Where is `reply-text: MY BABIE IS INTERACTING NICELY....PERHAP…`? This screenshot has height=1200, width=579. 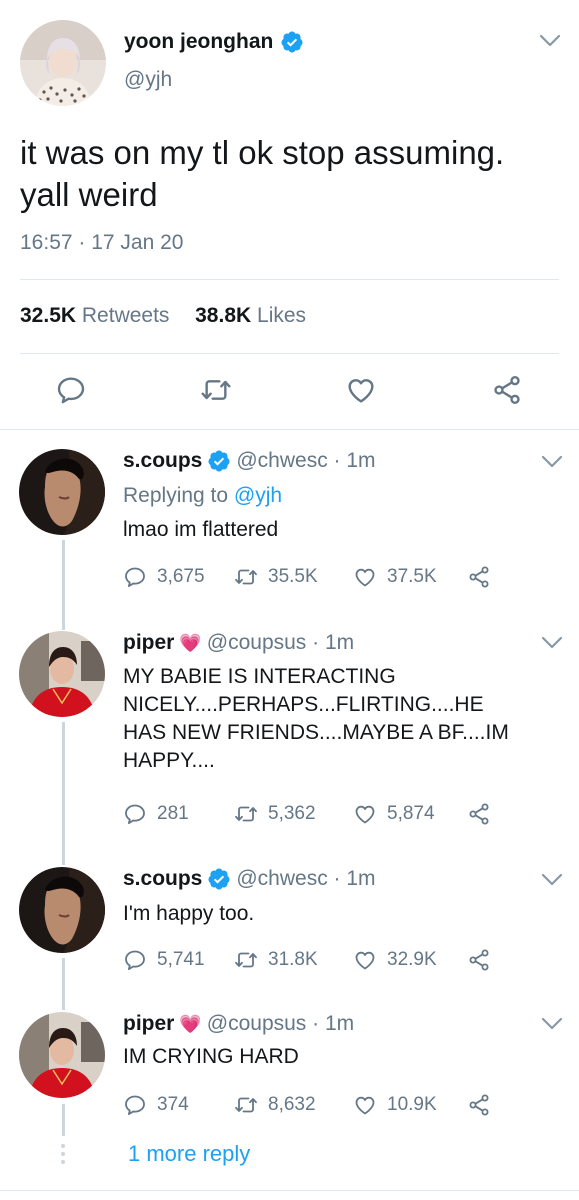 reply-text: MY BABIE IS INTERACTING NICELY....PERHAP… is located at coordinates (338, 719).